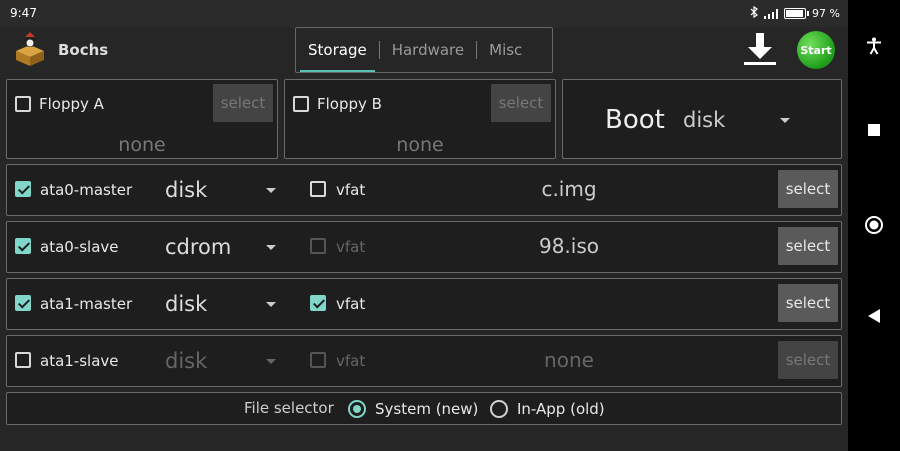  Describe the element at coordinates (424, 247) in the screenshot. I see `drive-row-ata0-slave: ata0-slave cdrom vfat 98.iso select` at that location.